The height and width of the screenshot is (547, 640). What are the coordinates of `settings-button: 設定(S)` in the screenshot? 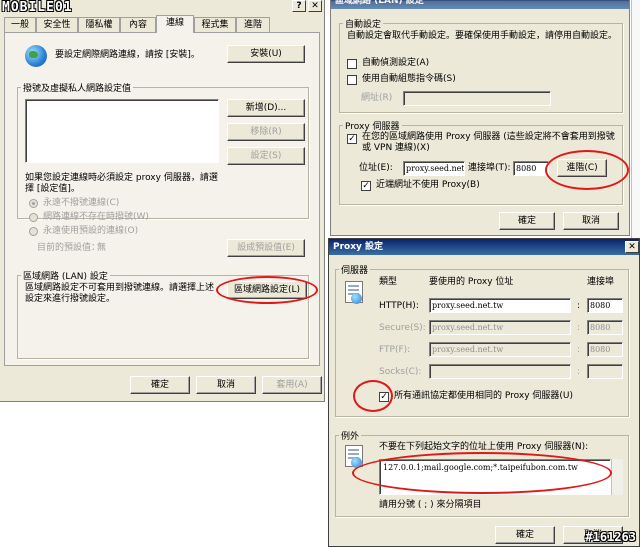 It's located at (266, 156).